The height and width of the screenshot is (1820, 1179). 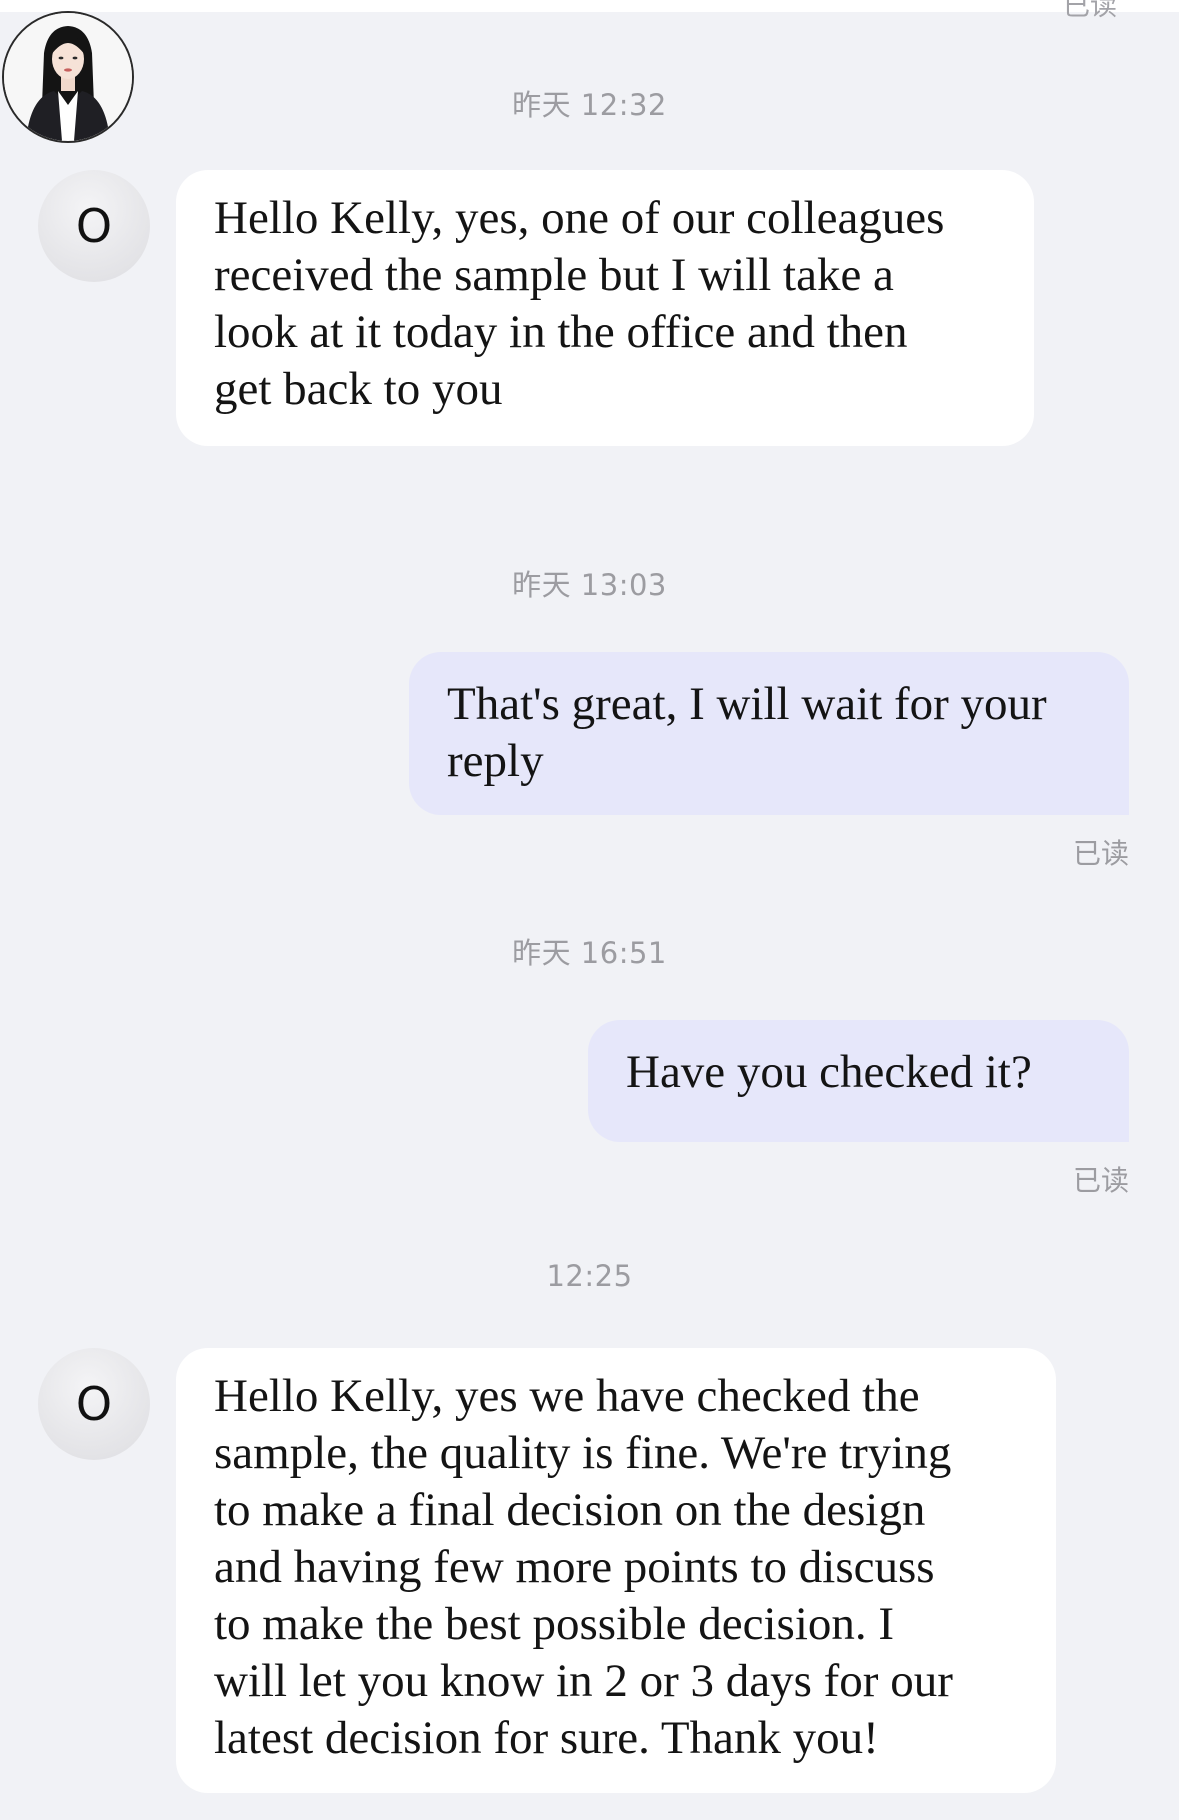 What do you see at coordinates (589, 585) in the screenshot?
I see `message-timestamp: 昨天 13:03` at bounding box center [589, 585].